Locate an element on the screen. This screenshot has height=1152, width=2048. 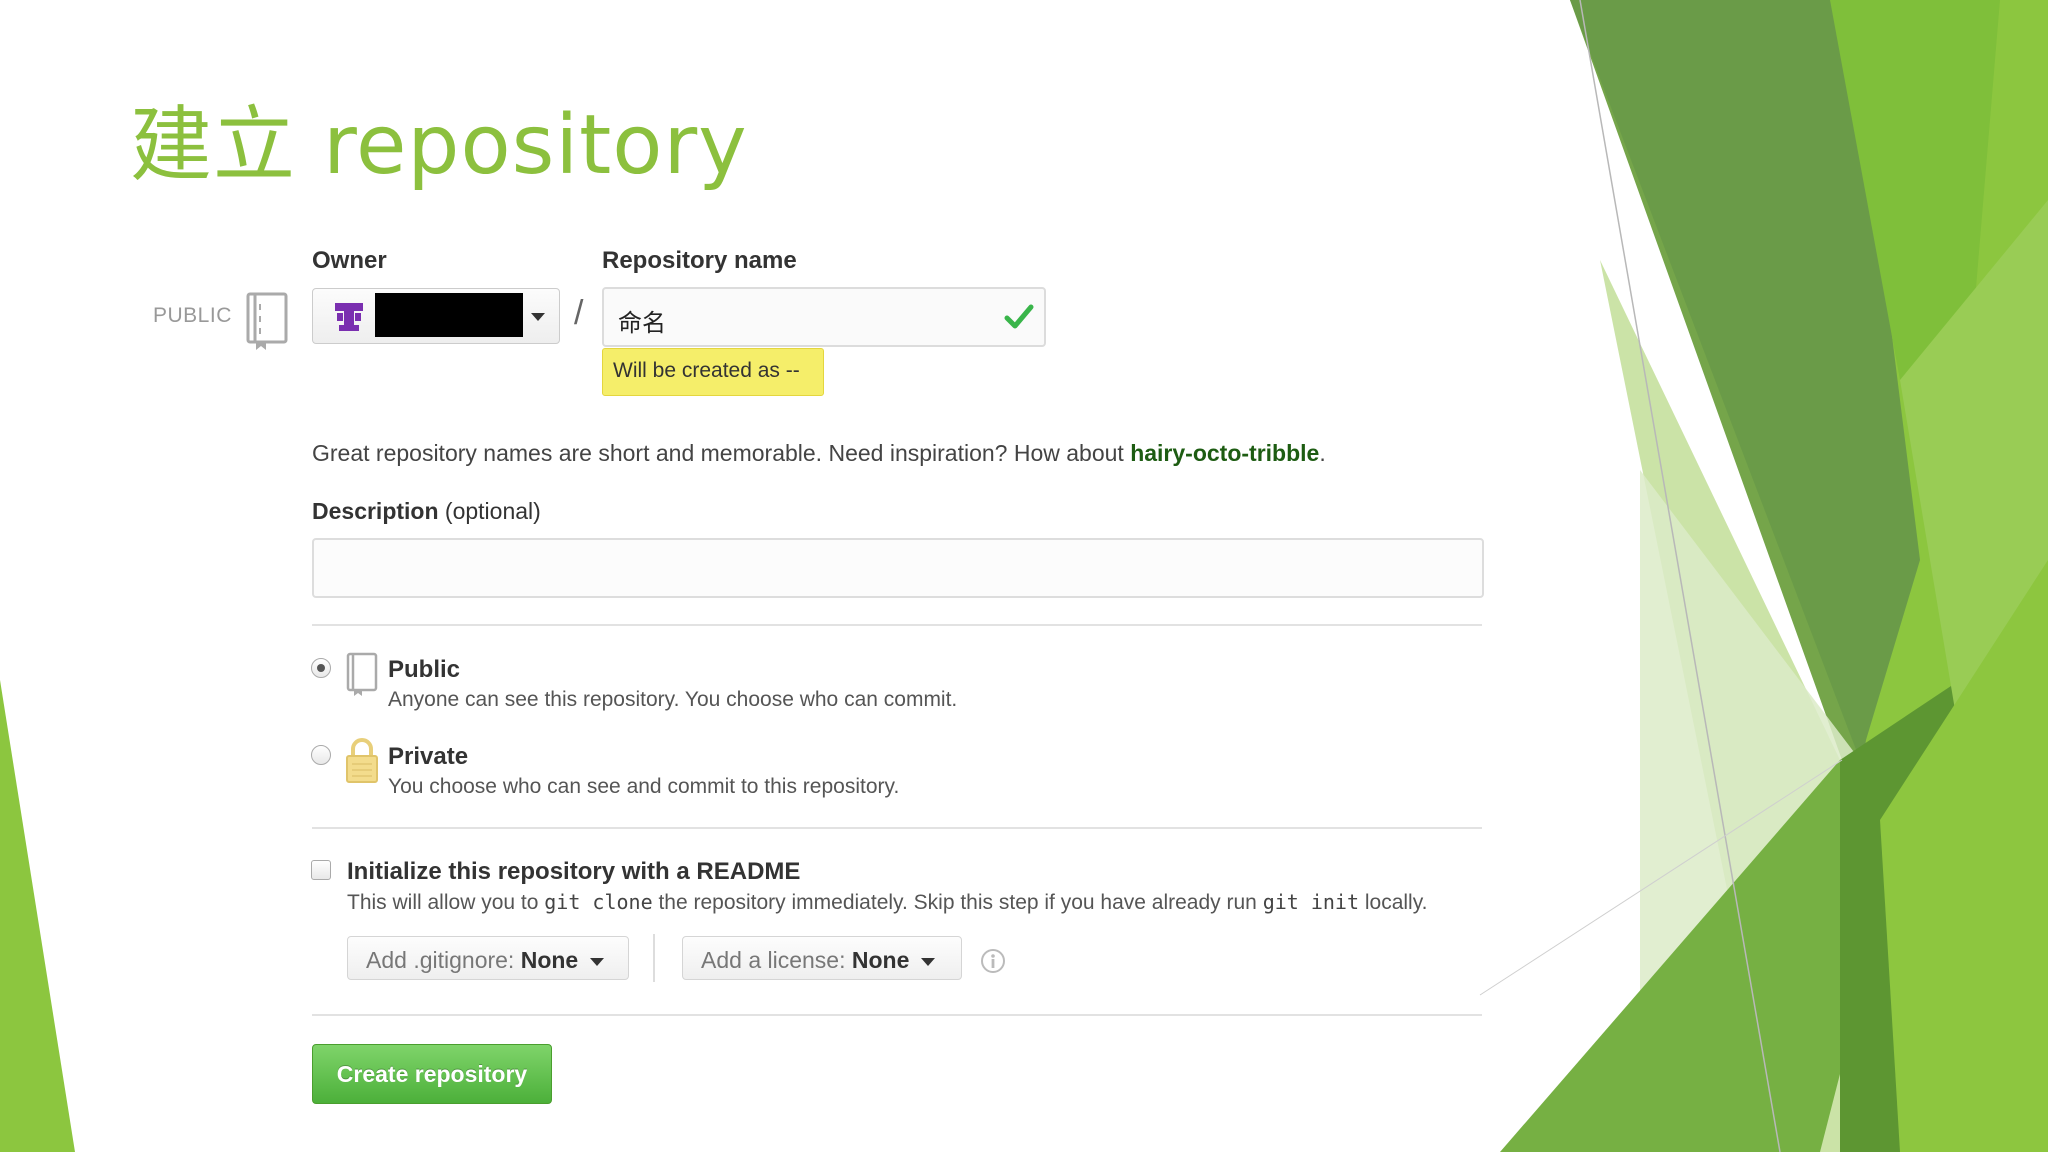
create-repository-button: Create repository is located at coordinates (432, 1074).